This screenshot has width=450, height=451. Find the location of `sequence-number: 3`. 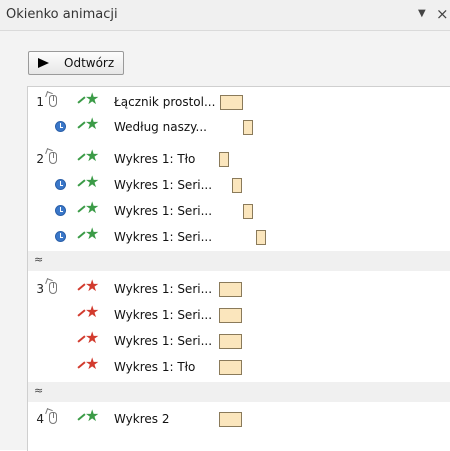

sequence-number: 3 is located at coordinates (40, 289).